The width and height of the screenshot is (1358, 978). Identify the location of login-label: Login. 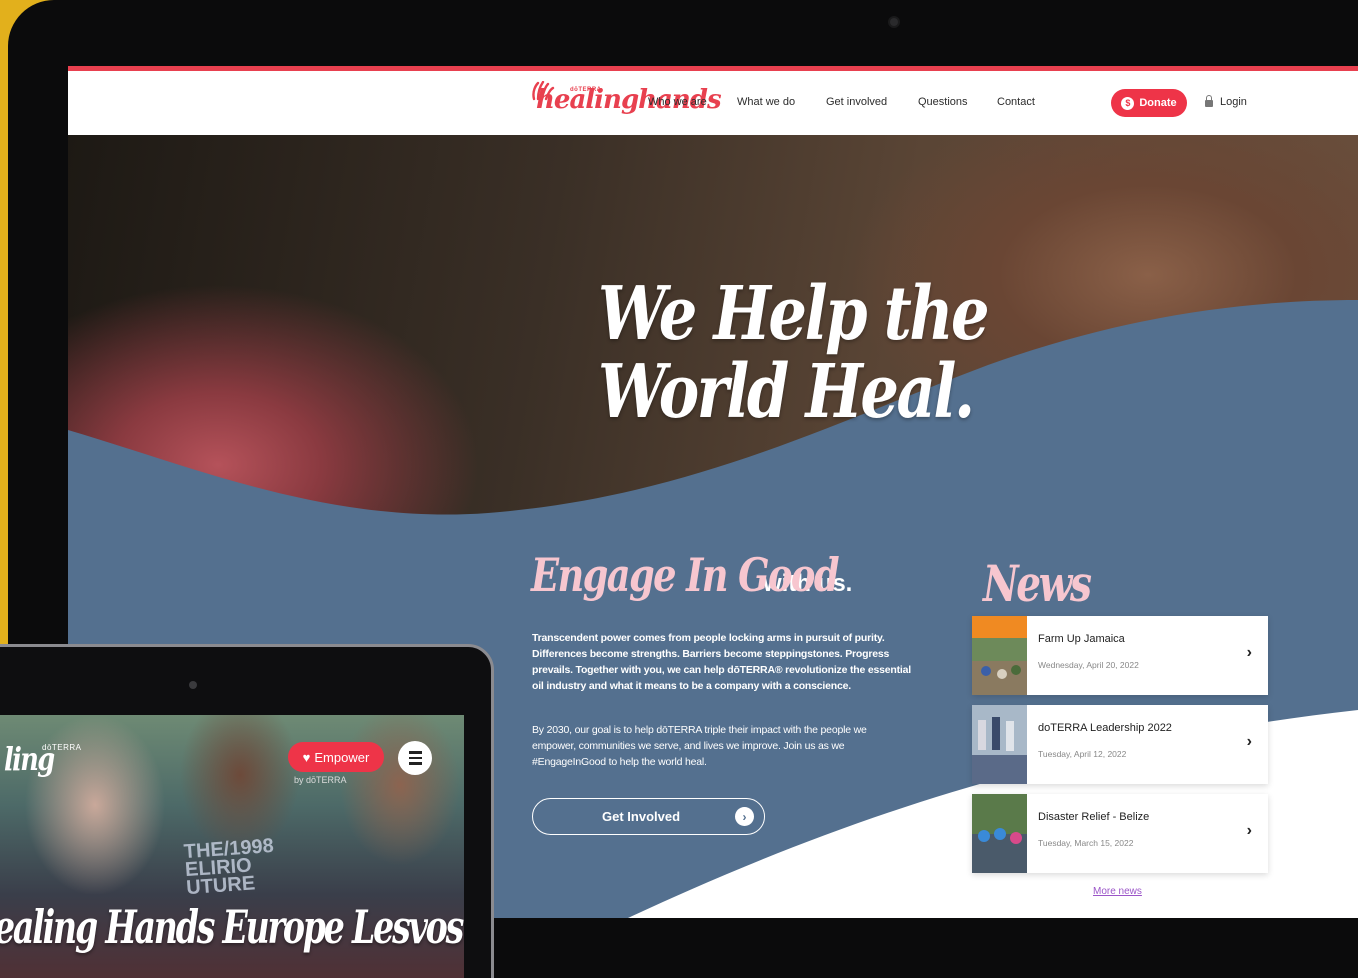
(1233, 102).